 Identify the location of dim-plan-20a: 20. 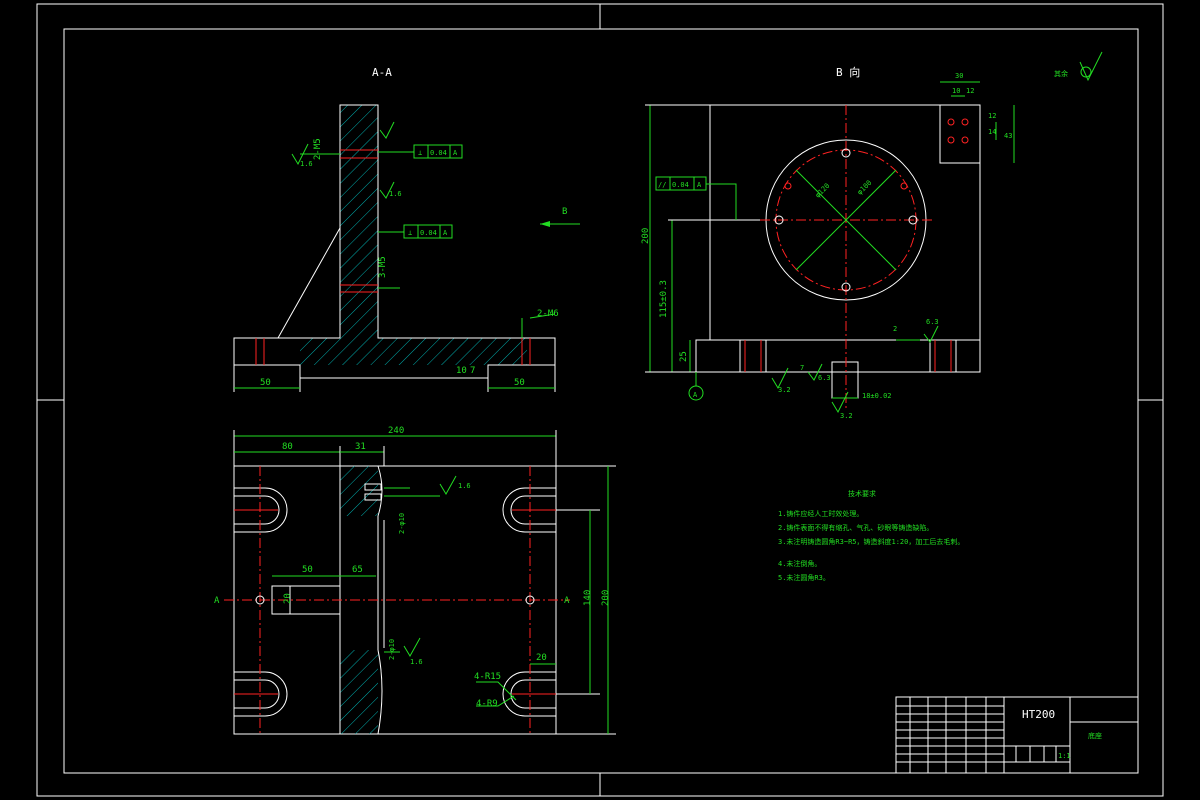
(288, 598).